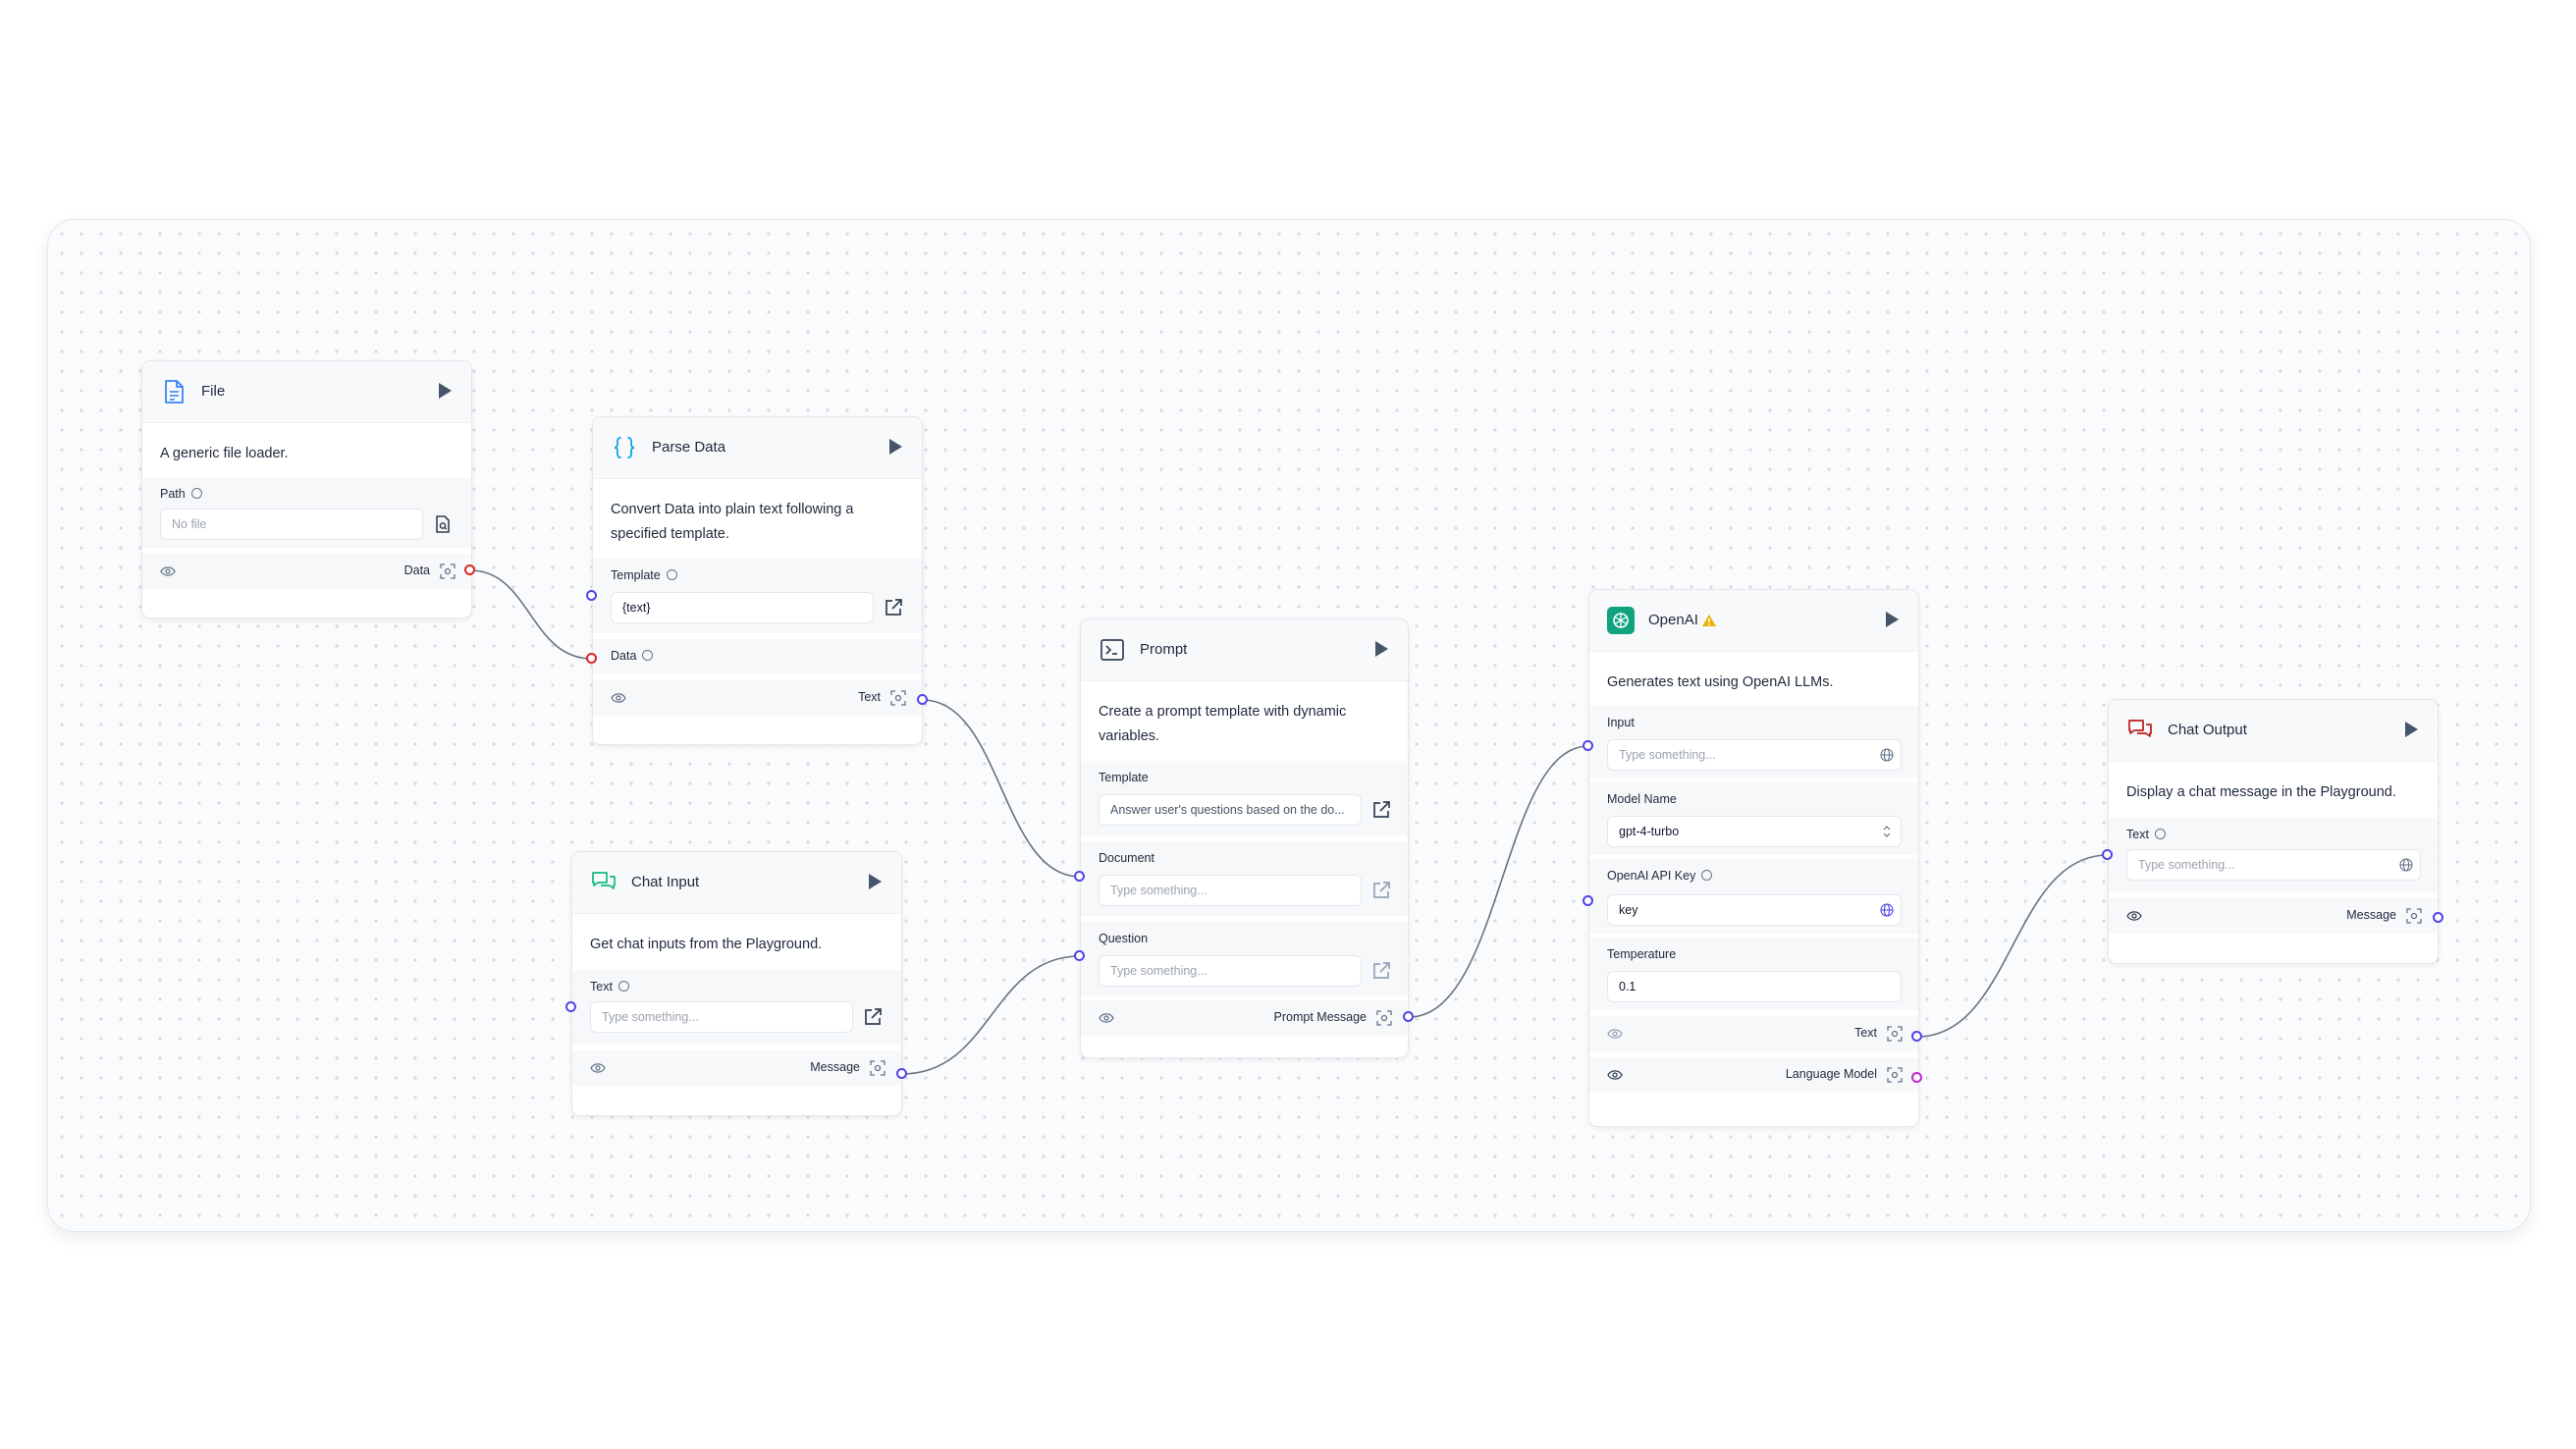 The image size is (2576, 1449). What do you see at coordinates (901, 1073) in the screenshot?
I see `chat-input-message-output-handle` at bounding box center [901, 1073].